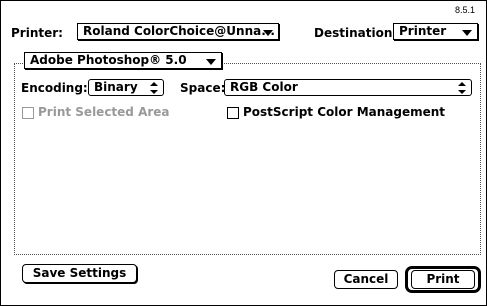 Image resolution: width=487 pixels, height=306 pixels. What do you see at coordinates (104, 112) in the screenshot?
I see `print-selected-area-label: Print Selected Area` at bounding box center [104, 112].